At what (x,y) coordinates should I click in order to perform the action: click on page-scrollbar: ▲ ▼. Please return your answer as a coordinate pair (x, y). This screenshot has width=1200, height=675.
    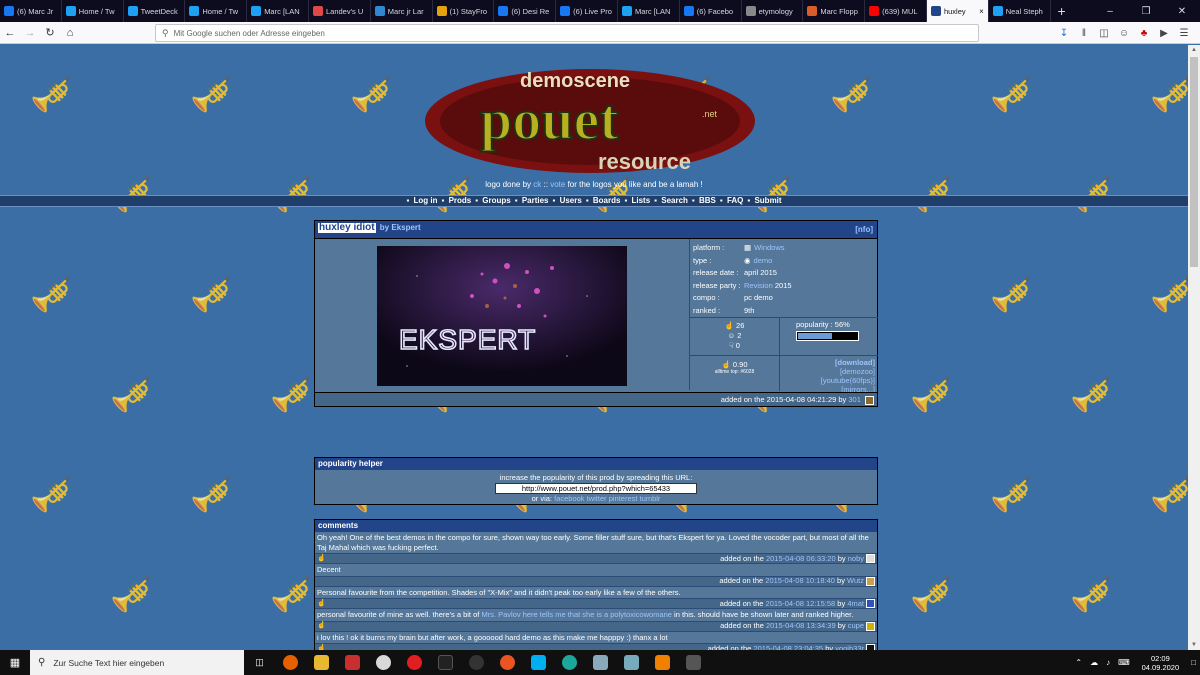
    Looking at the image, I should click on (1194, 347).